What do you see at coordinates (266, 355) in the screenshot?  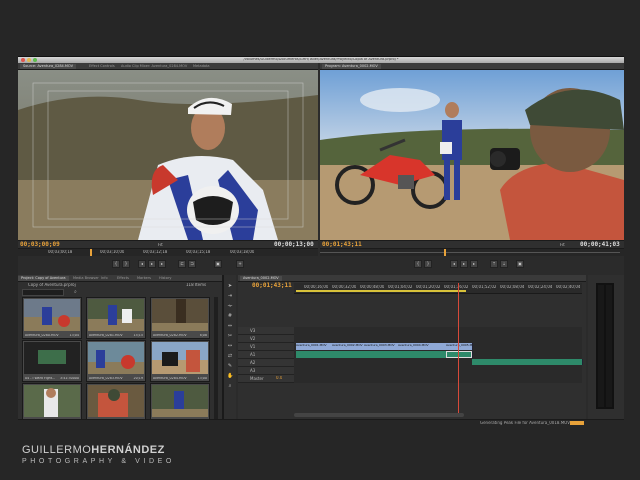 I see `track-header-a1: A1` at bounding box center [266, 355].